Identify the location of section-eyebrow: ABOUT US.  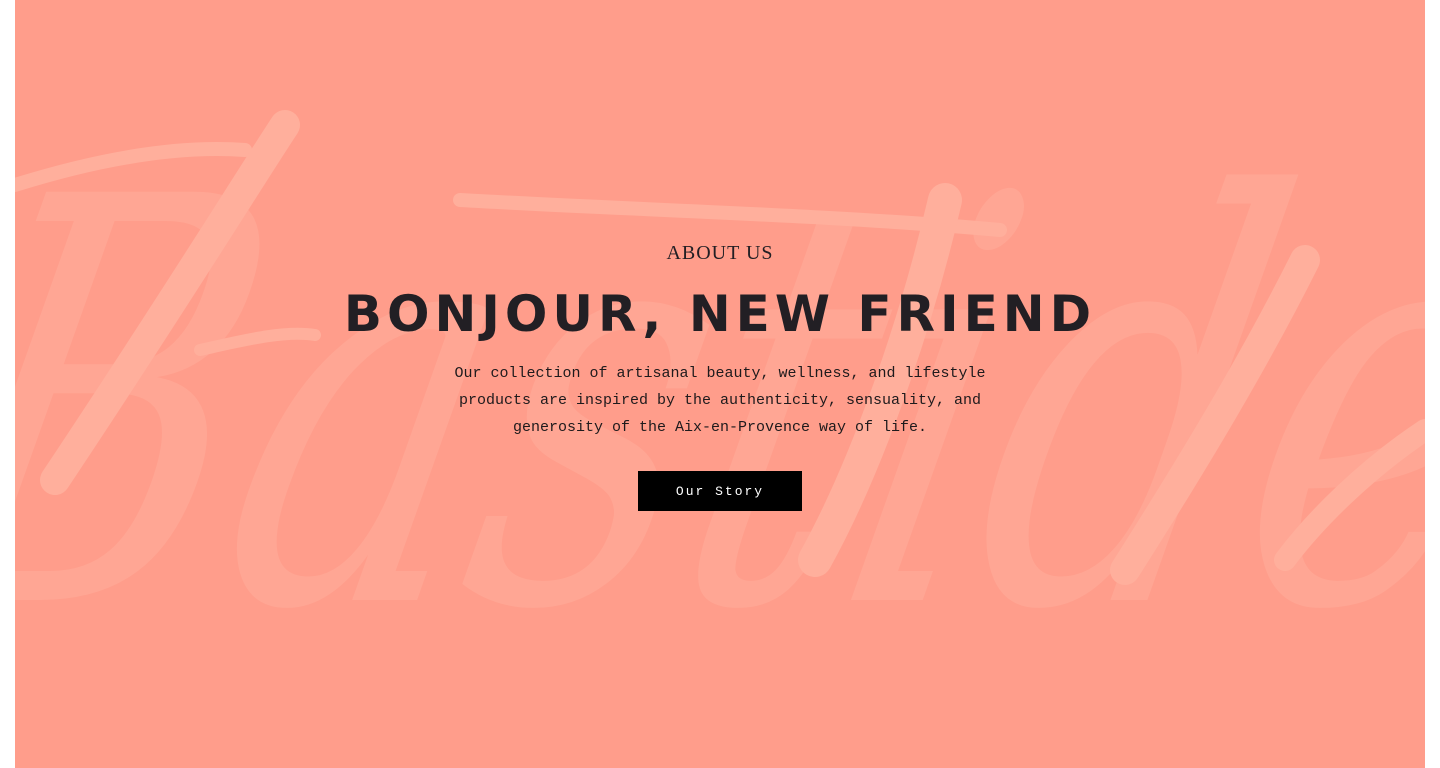
(720, 253).